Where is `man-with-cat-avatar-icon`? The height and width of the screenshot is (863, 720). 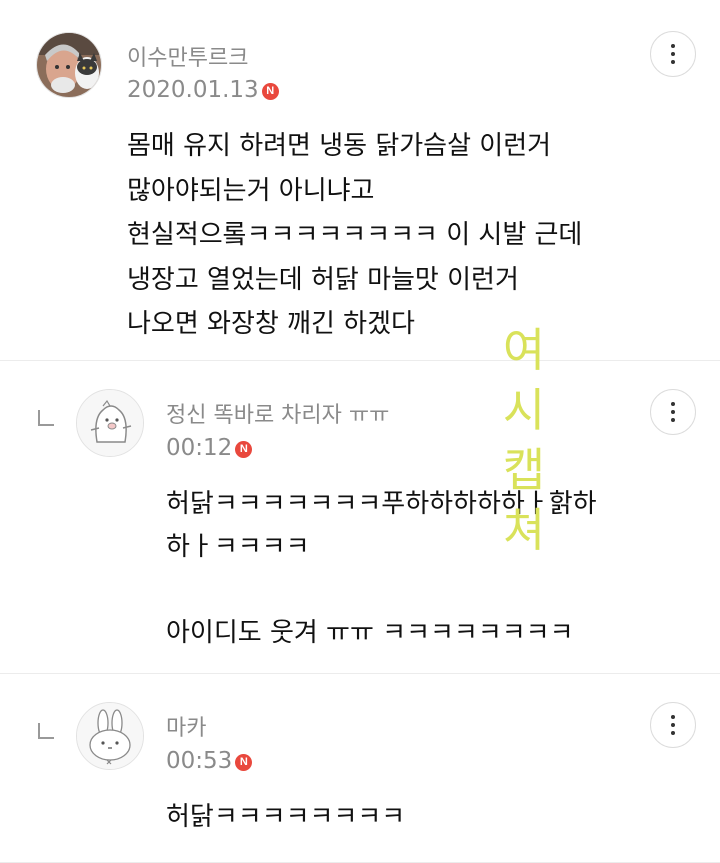 man-with-cat-avatar-icon is located at coordinates (69, 65).